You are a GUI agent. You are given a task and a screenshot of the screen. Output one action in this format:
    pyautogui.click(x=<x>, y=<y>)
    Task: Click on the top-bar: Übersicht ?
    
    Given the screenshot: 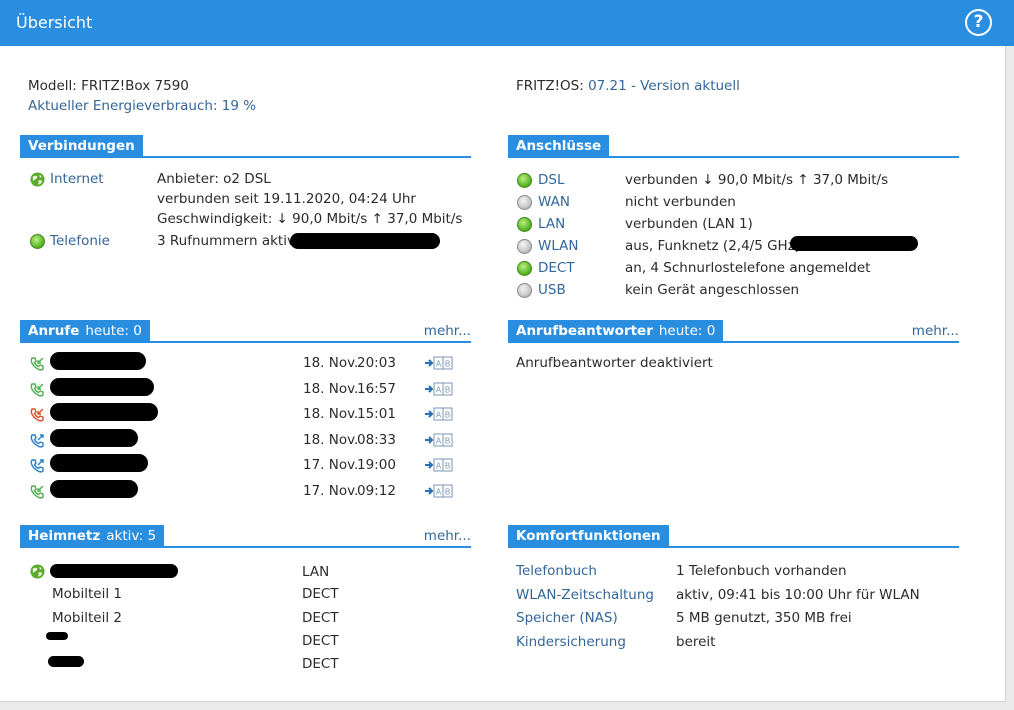 What is the action you would take?
    pyautogui.click(x=507, y=23)
    